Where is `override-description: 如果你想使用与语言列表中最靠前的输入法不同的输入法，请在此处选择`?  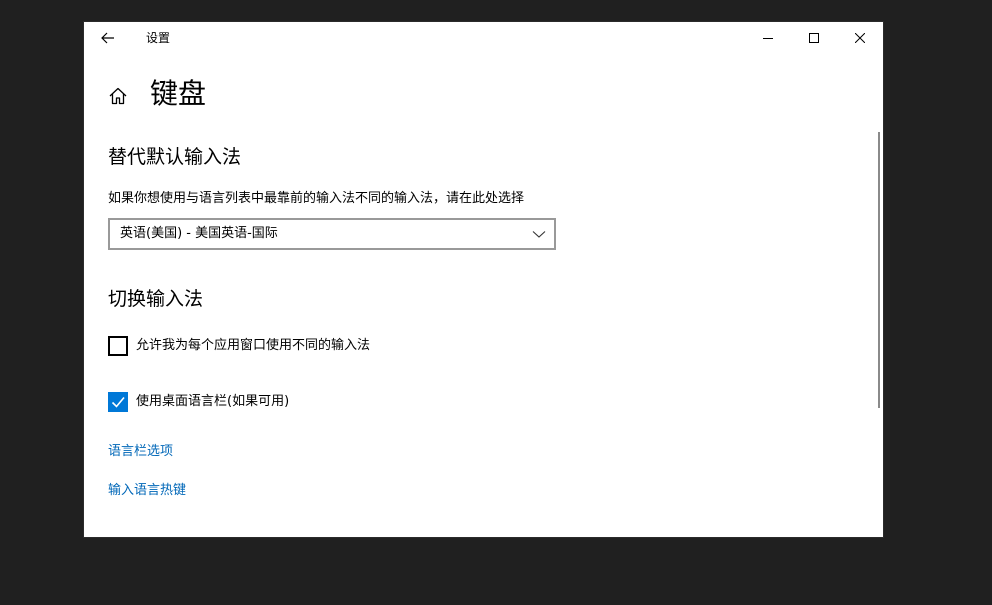 override-description: 如果你想使用与语言列表中最靠前的输入法不同的输入法，请在此处选择 is located at coordinates (316, 198).